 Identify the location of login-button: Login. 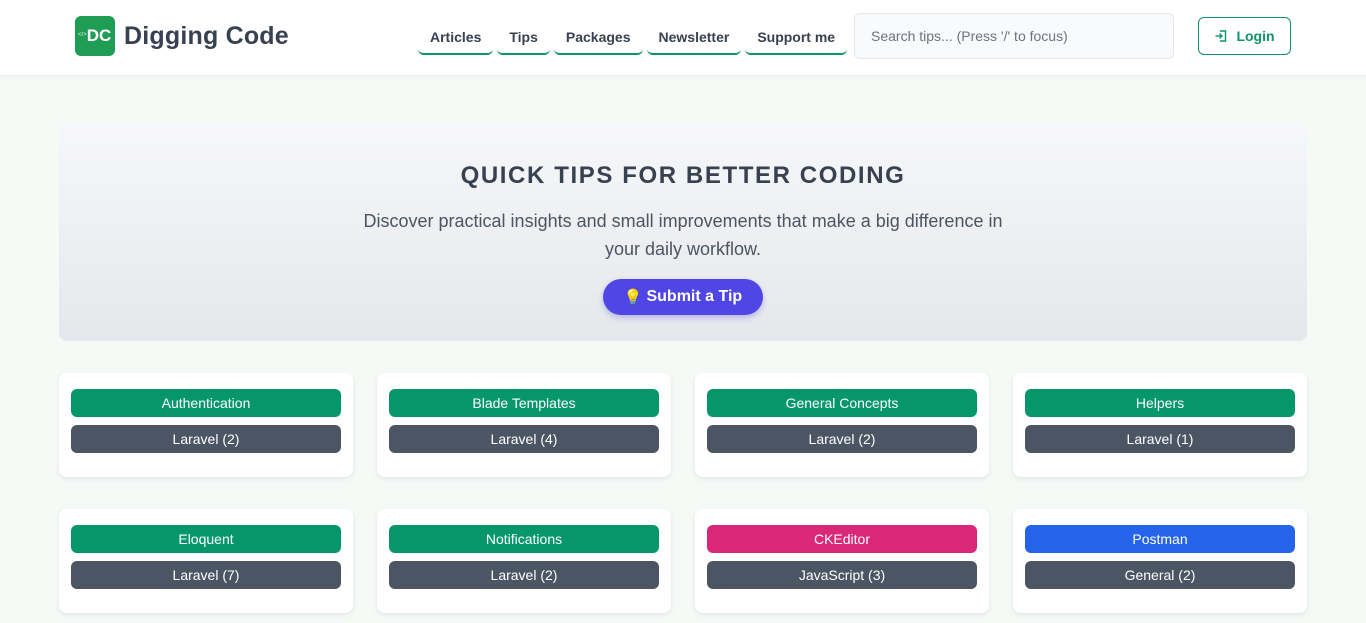
(1244, 36).